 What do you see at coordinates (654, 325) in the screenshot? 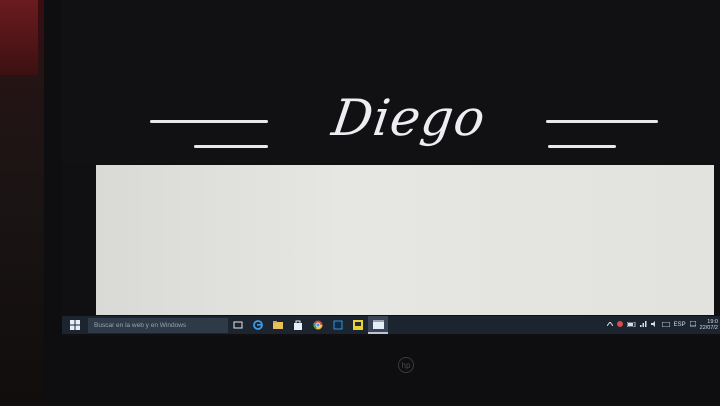
I see `volume-icon` at bounding box center [654, 325].